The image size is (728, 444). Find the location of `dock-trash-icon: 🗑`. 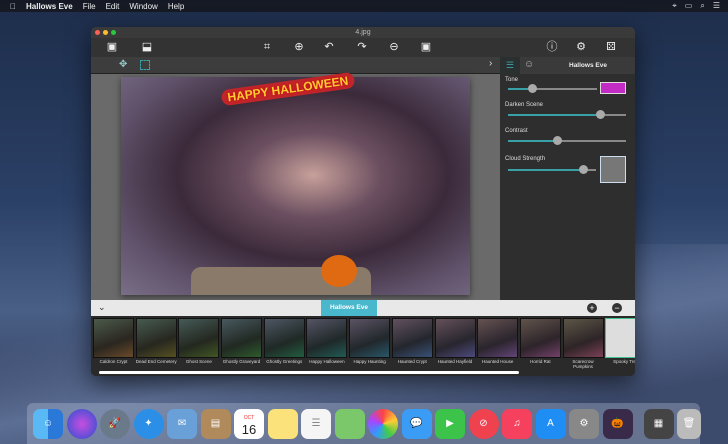

dock-trash-icon: 🗑 is located at coordinates (689, 423).